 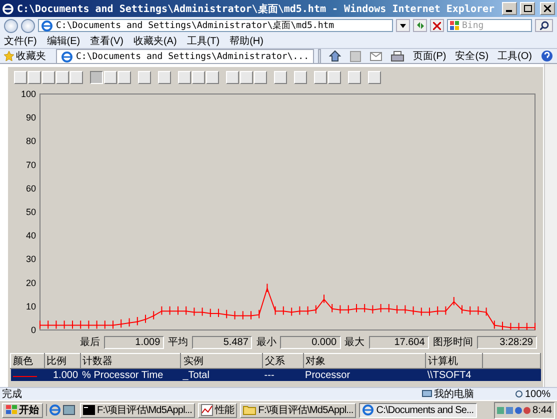 What do you see at coordinates (283, 375) in the screenshot?
I see `table-cell: ---` at bounding box center [283, 375].